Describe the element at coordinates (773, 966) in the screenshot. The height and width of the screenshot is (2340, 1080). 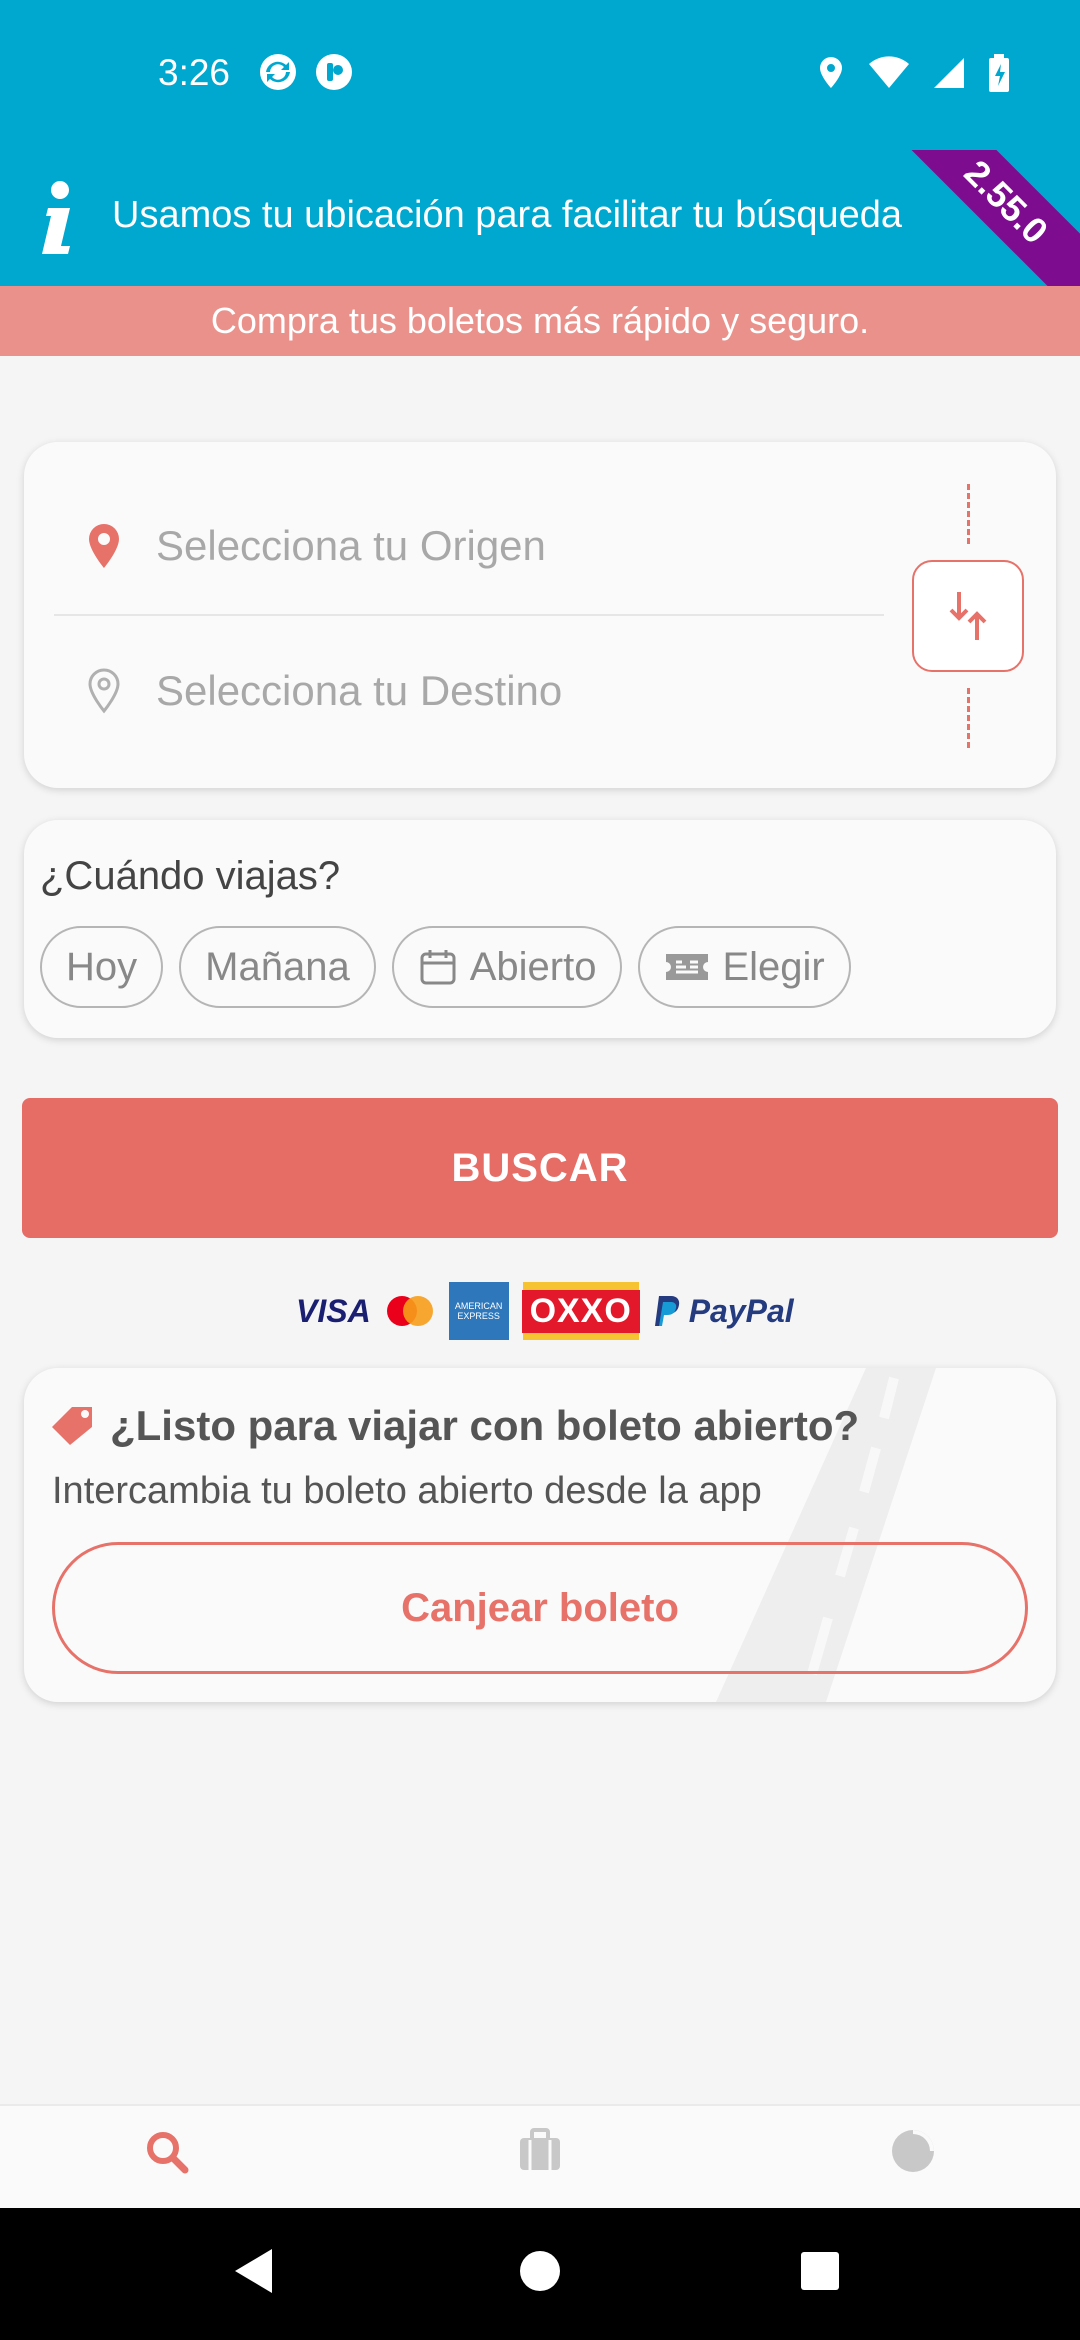
I see `chip-label: Elegir` at that location.